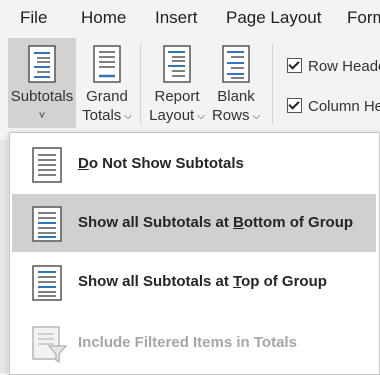 The image size is (380, 375). I want to click on tab-formulas: Form, so click(363, 18).